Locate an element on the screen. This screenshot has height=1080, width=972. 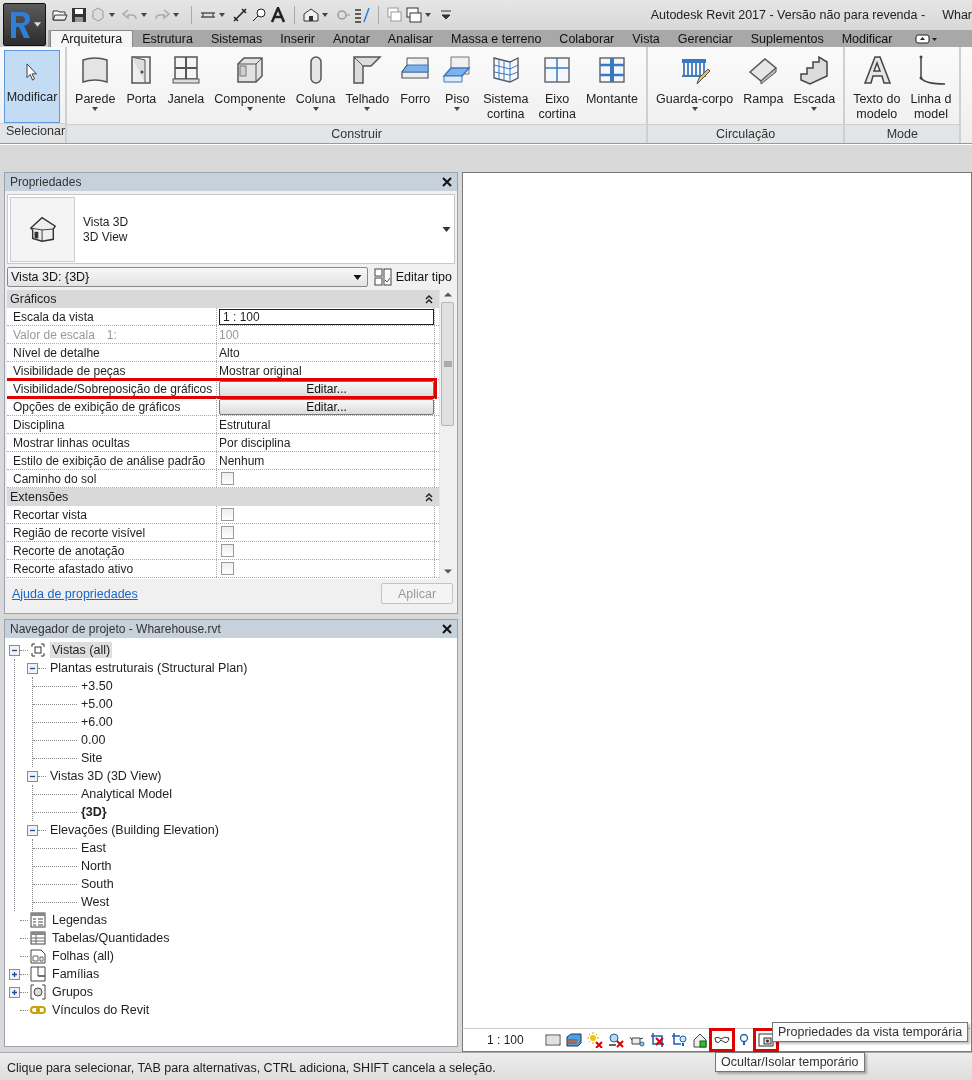
panel-title: Mode is located at coordinates (902, 133).